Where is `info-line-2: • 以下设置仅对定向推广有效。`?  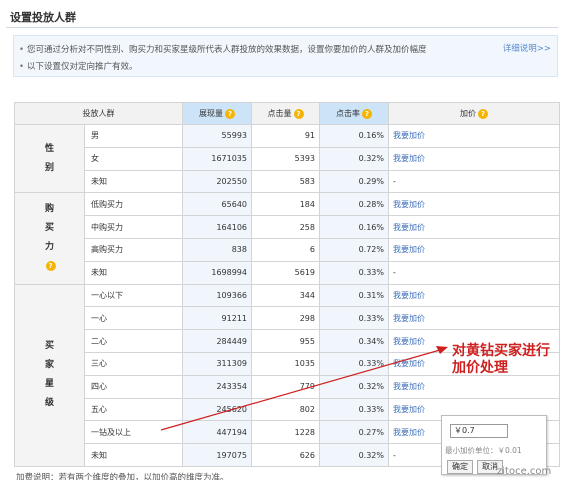
info-line-2: • 以下设置仅对定向推广有效。 is located at coordinates (78, 67).